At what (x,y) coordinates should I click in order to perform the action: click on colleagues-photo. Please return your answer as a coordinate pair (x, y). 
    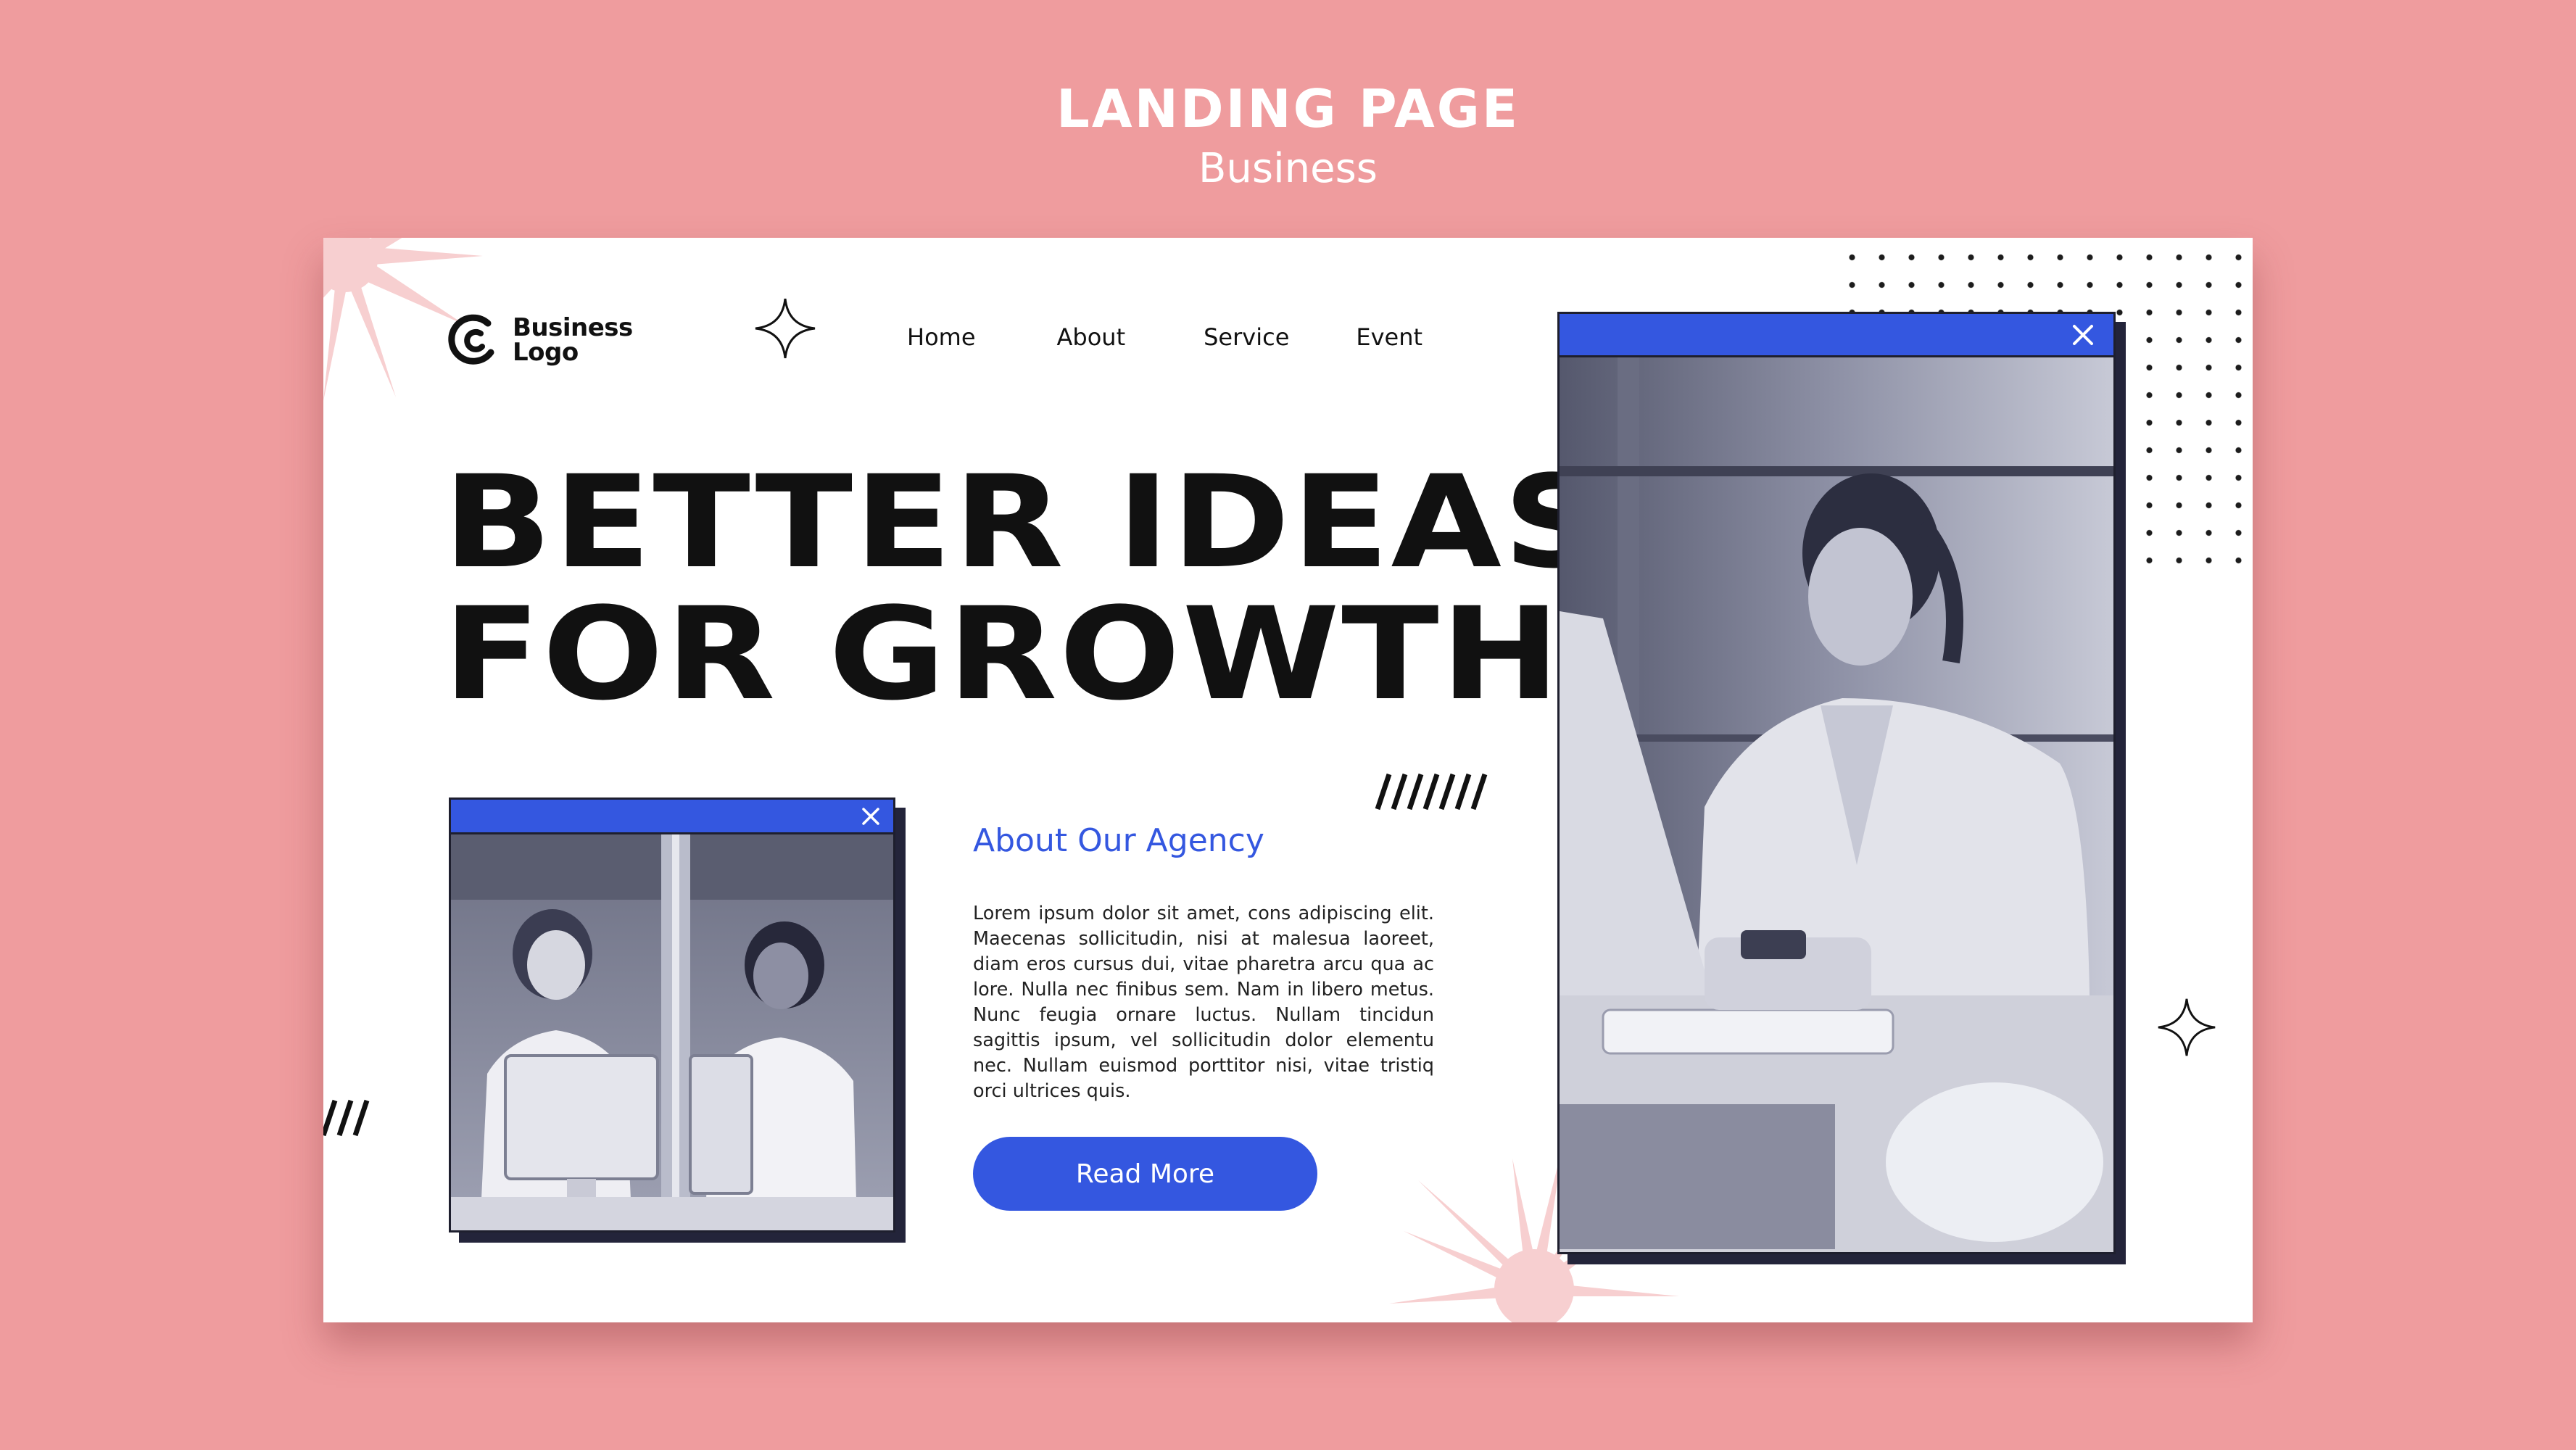
    Looking at the image, I should click on (672, 1032).